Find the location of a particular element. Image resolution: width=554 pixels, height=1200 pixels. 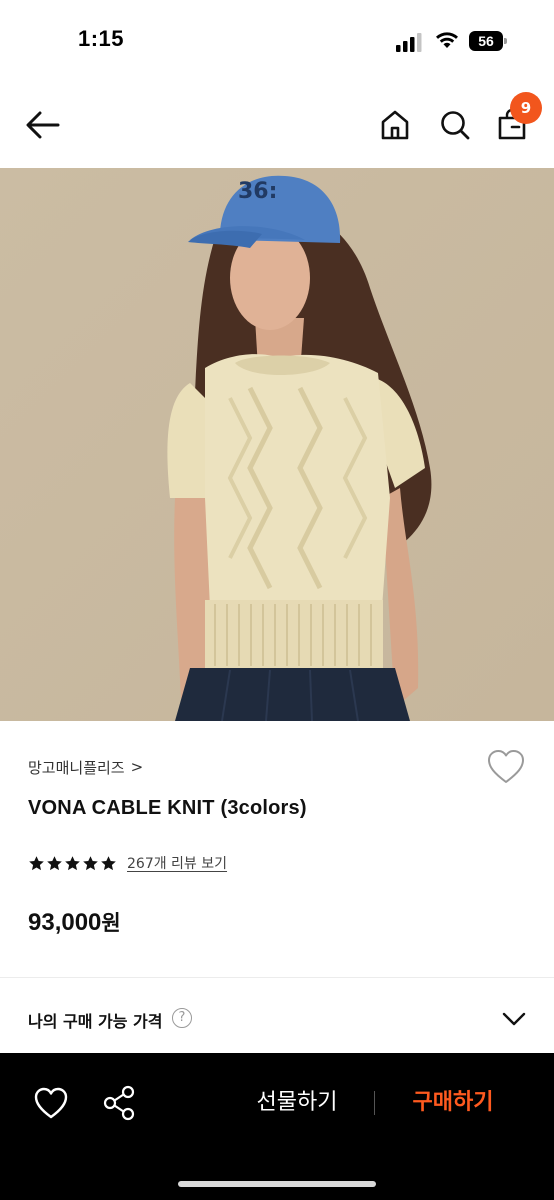

chevron-right-icon: > is located at coordinates (137, 767).